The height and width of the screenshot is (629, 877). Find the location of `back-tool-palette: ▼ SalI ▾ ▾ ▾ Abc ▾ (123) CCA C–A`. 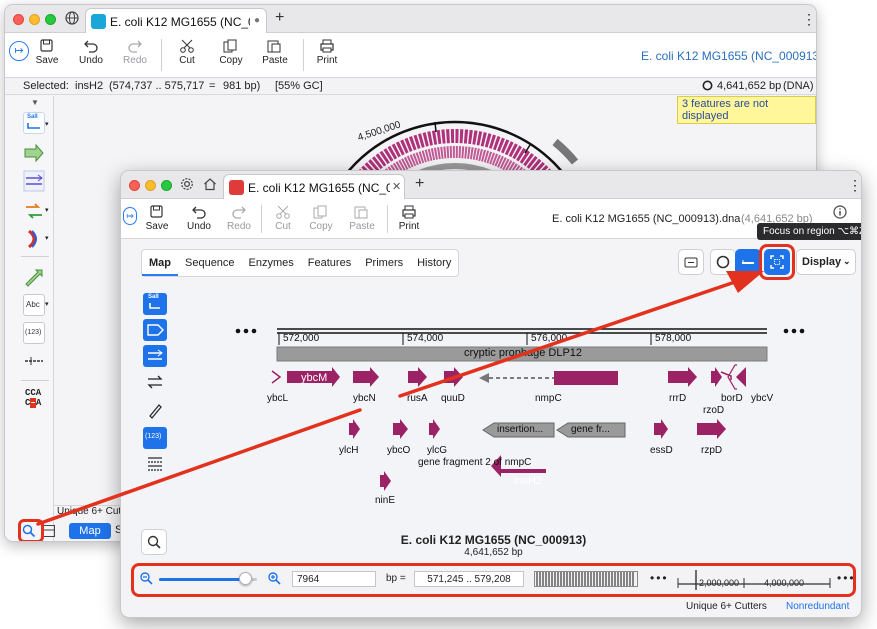

back-tool-palette: ▼ SalI ▾ ▾ ▾ Abc ▾ (123) CCA C–A is located at coordinates (29, 318).